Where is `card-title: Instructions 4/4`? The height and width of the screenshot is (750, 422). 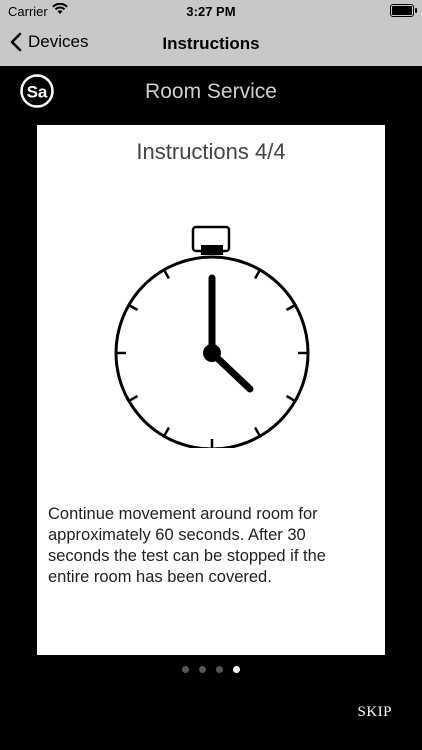
card-title: Instructions 4/4 is located at coordinates (211, 151).